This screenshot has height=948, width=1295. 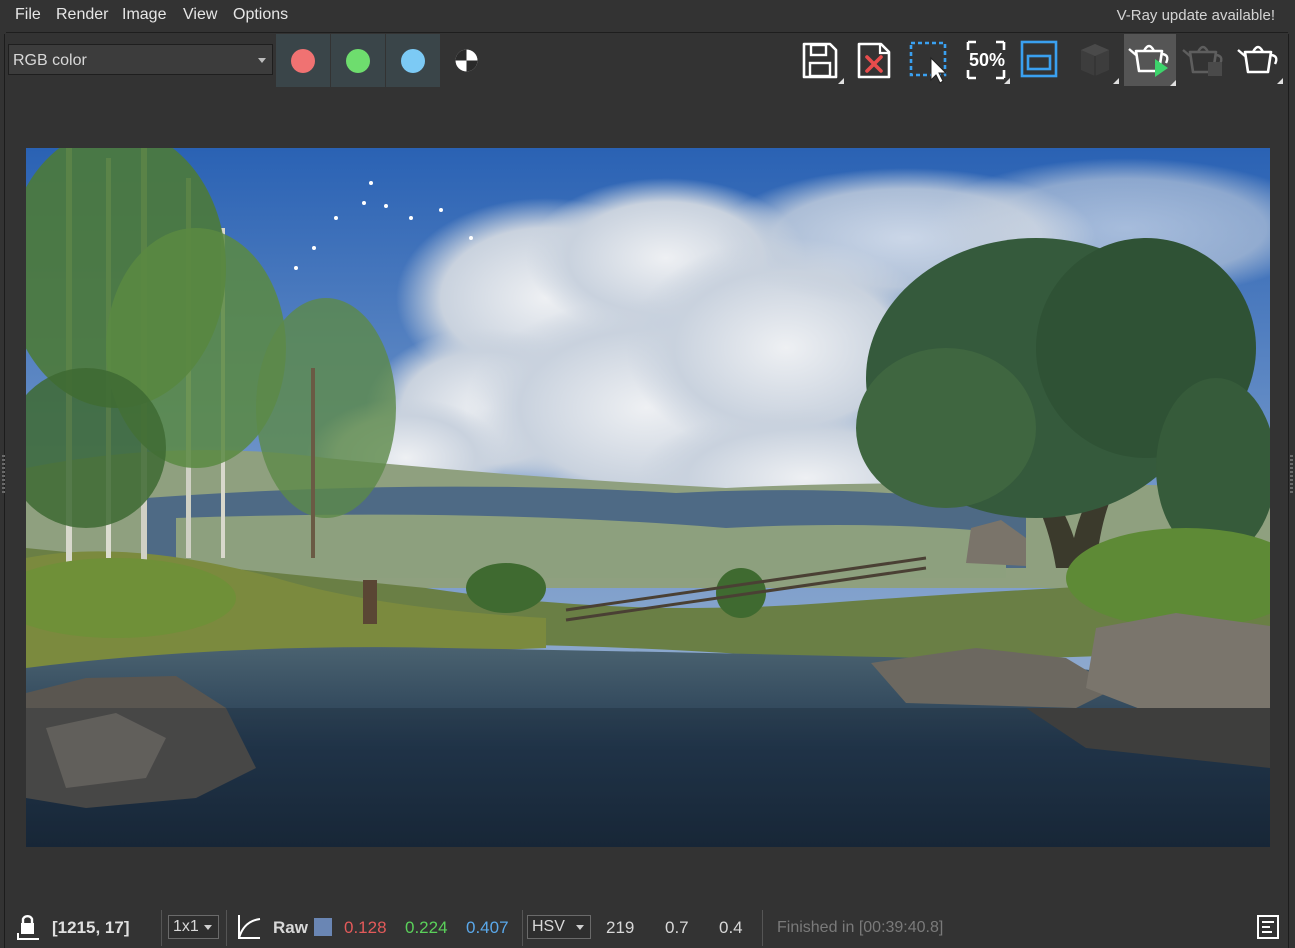 I want to click on clear-image-icon, so click(x=874, y=60).